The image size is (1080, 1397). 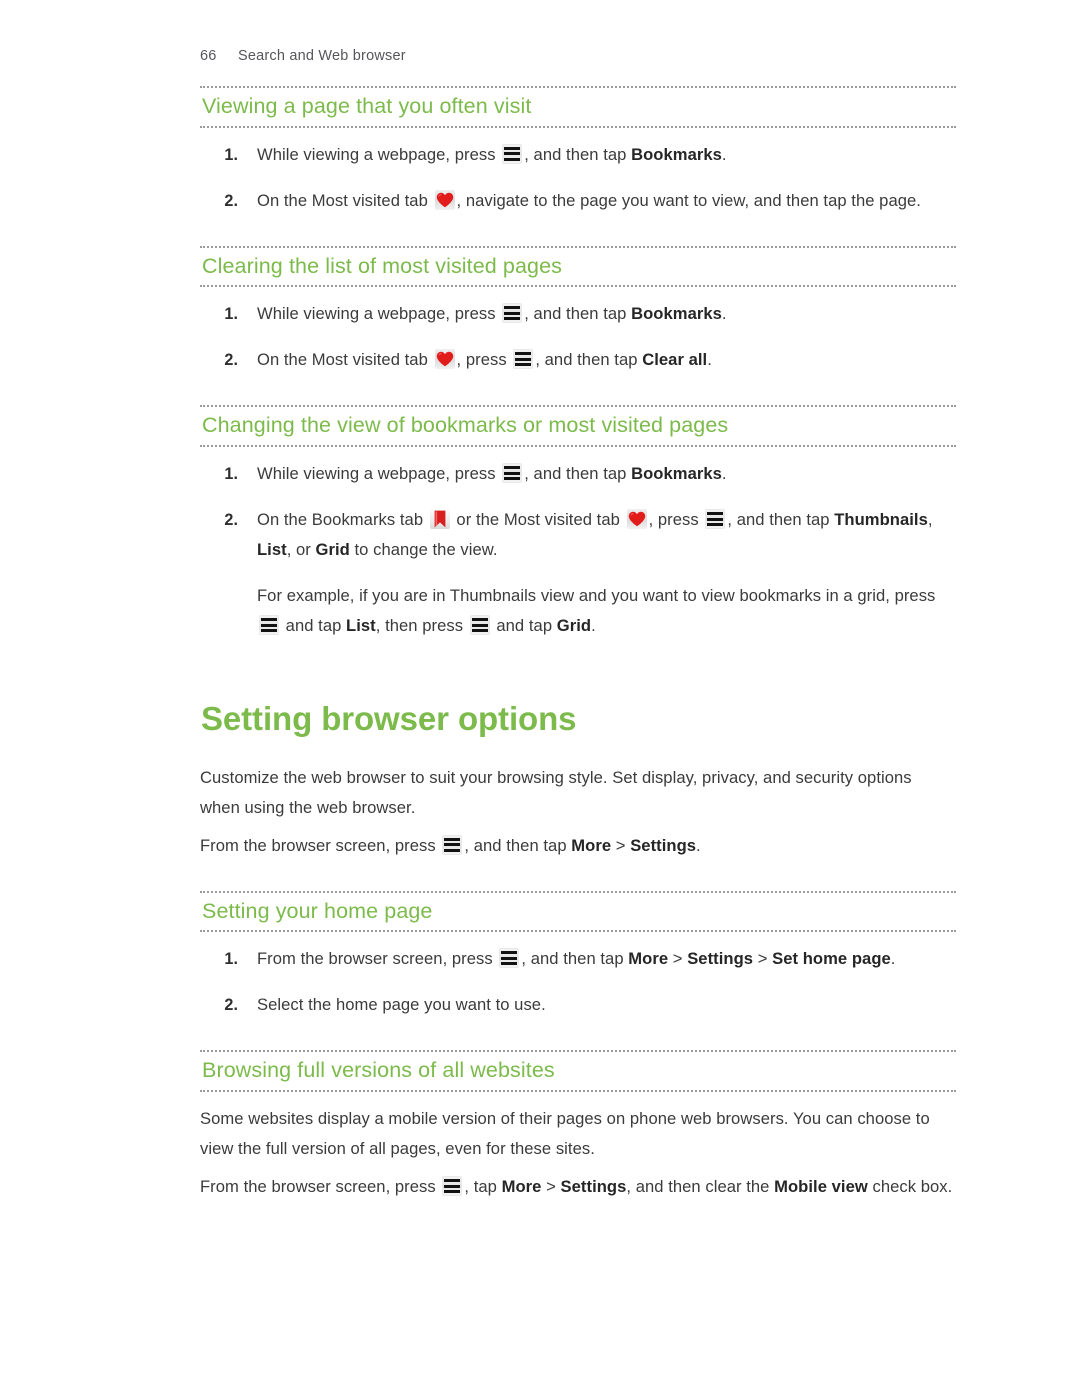 I want to click on bookmark-ribbon-icon, so click(x=439, y=519).